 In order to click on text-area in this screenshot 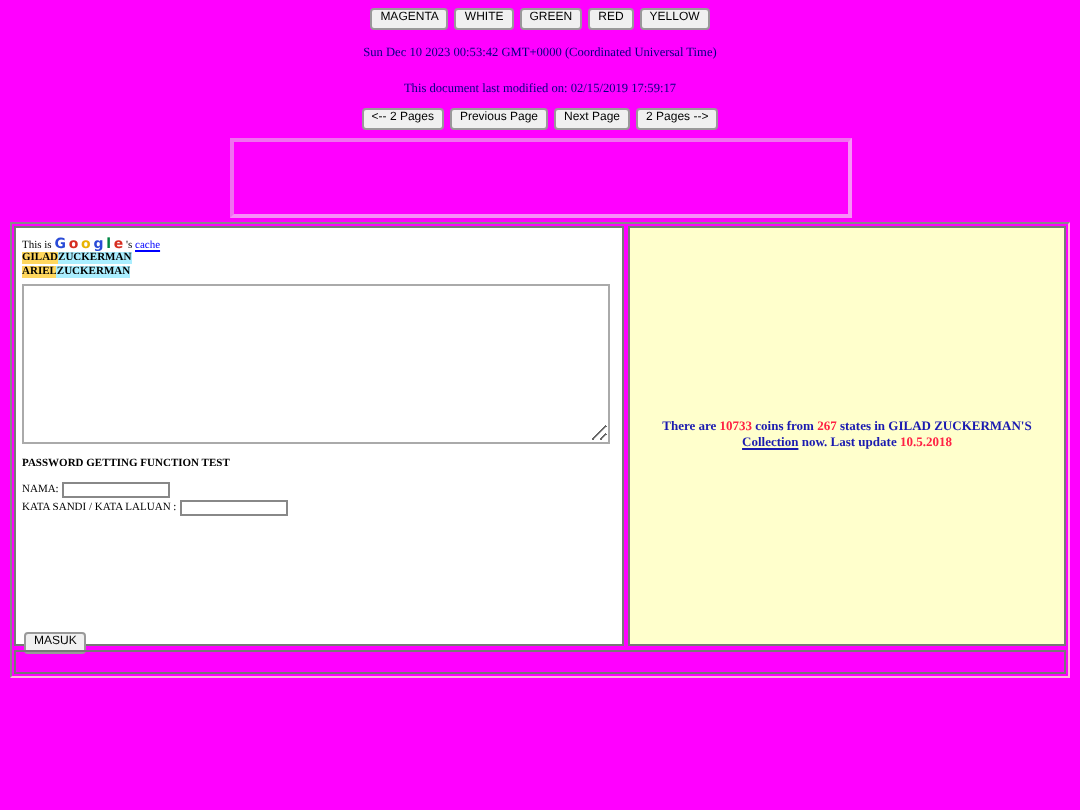, I will do `click(316, 364)`.